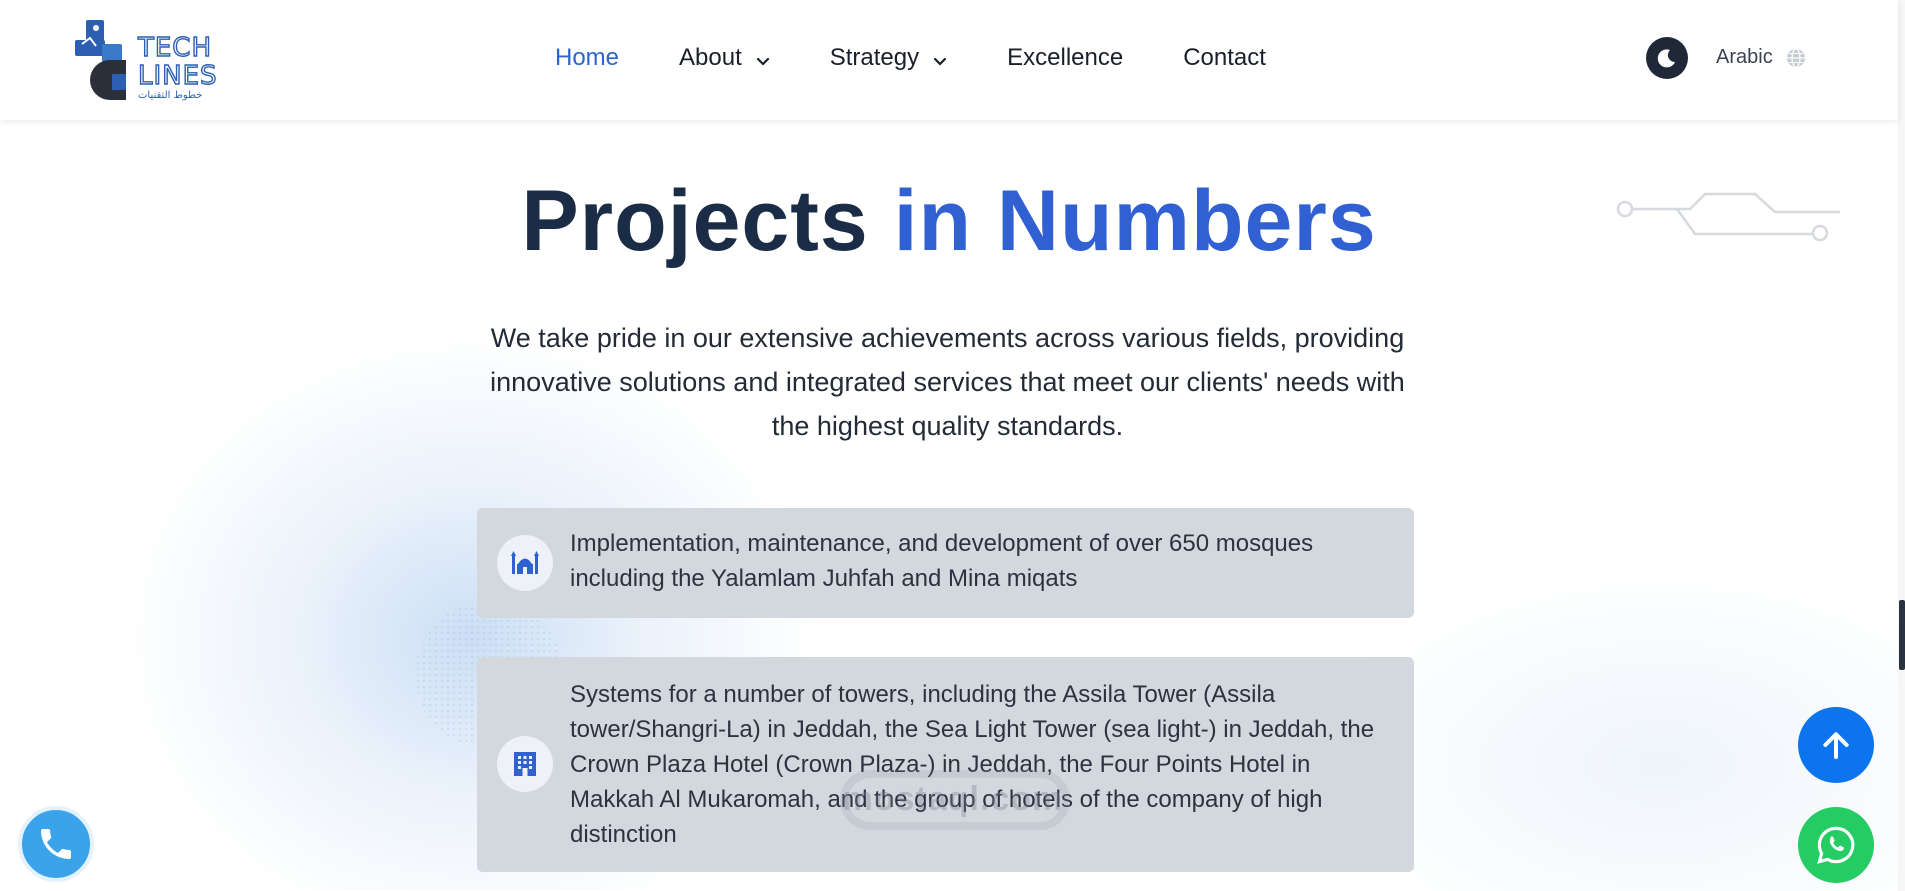 The height and width of the screenshot is (891, 1905). What do you see at coordinates (1901, 445) in the screenshot?
I see `page-scrollbar` at bounding box center [1901, 445].